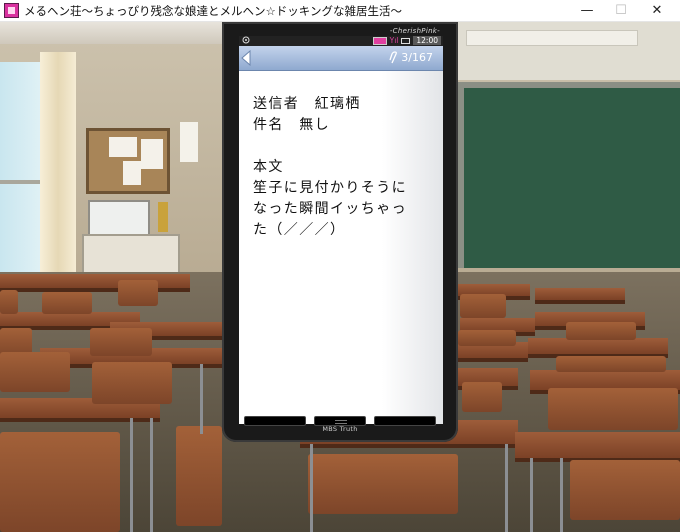 The image size is (680, 532). I want to click on calendar-board, so click(119, 219).